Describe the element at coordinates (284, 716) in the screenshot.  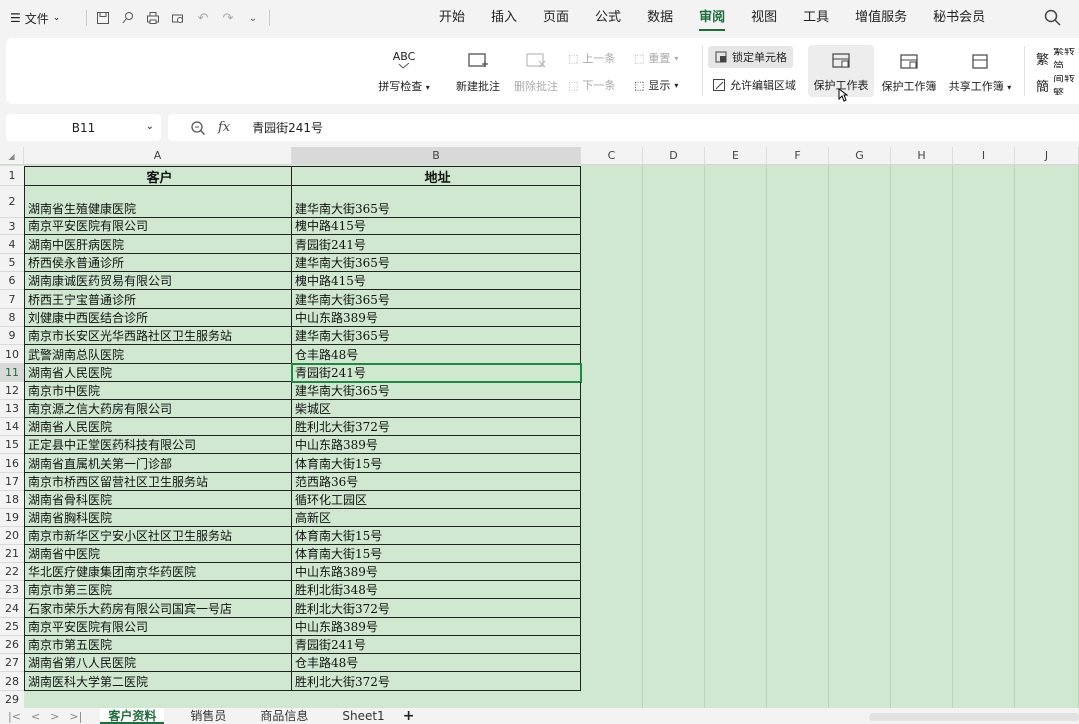
I see `sheet-tab-2: 商品信息` at that location.